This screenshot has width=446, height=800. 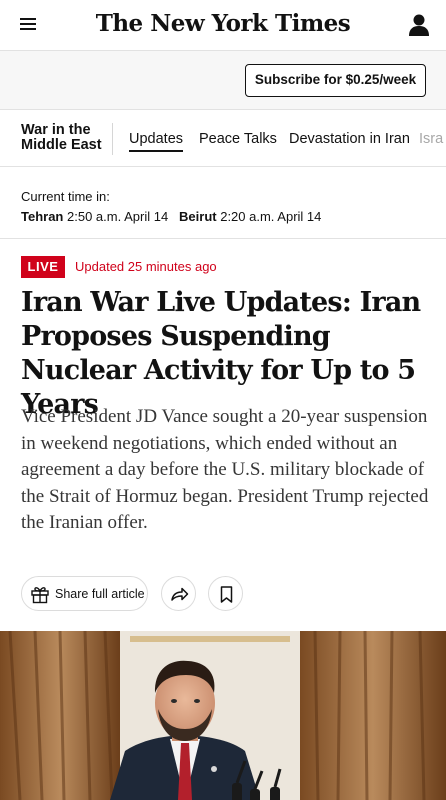 I want to click on share-arrow-icon, so click(x=180, y=594).